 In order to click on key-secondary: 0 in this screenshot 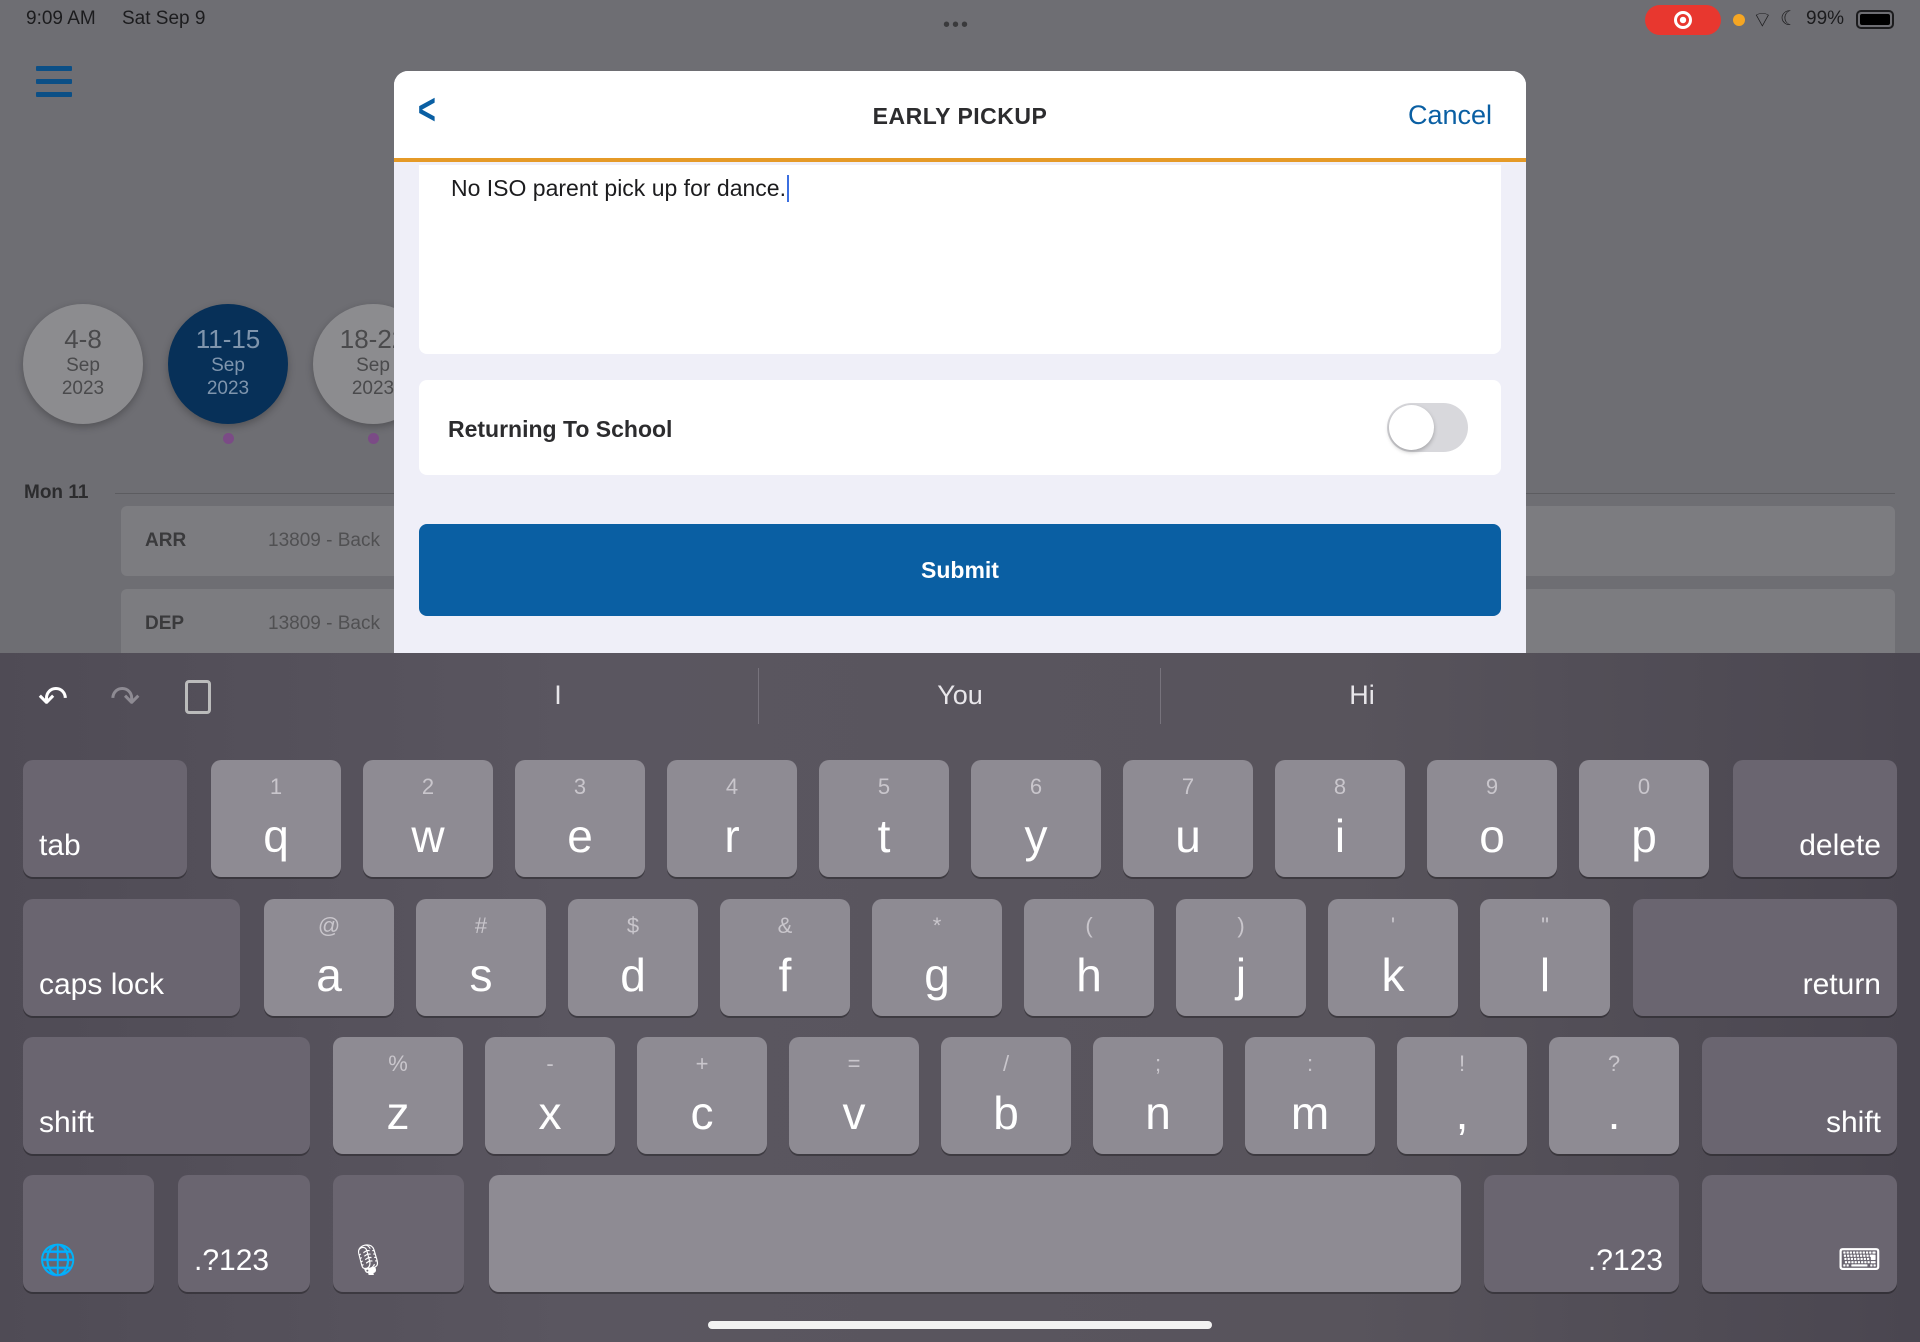, I will do `click(1644, 786)`.